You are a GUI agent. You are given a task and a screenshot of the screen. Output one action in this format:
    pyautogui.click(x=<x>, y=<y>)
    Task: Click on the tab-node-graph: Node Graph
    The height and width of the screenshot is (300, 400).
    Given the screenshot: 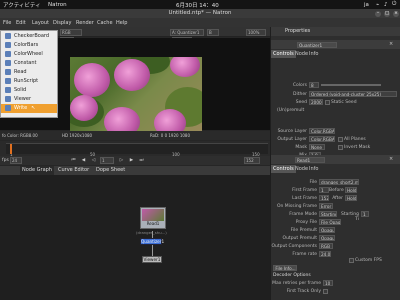 What is the action you would take?
    pyautogui.click(x=37, y=170)
    